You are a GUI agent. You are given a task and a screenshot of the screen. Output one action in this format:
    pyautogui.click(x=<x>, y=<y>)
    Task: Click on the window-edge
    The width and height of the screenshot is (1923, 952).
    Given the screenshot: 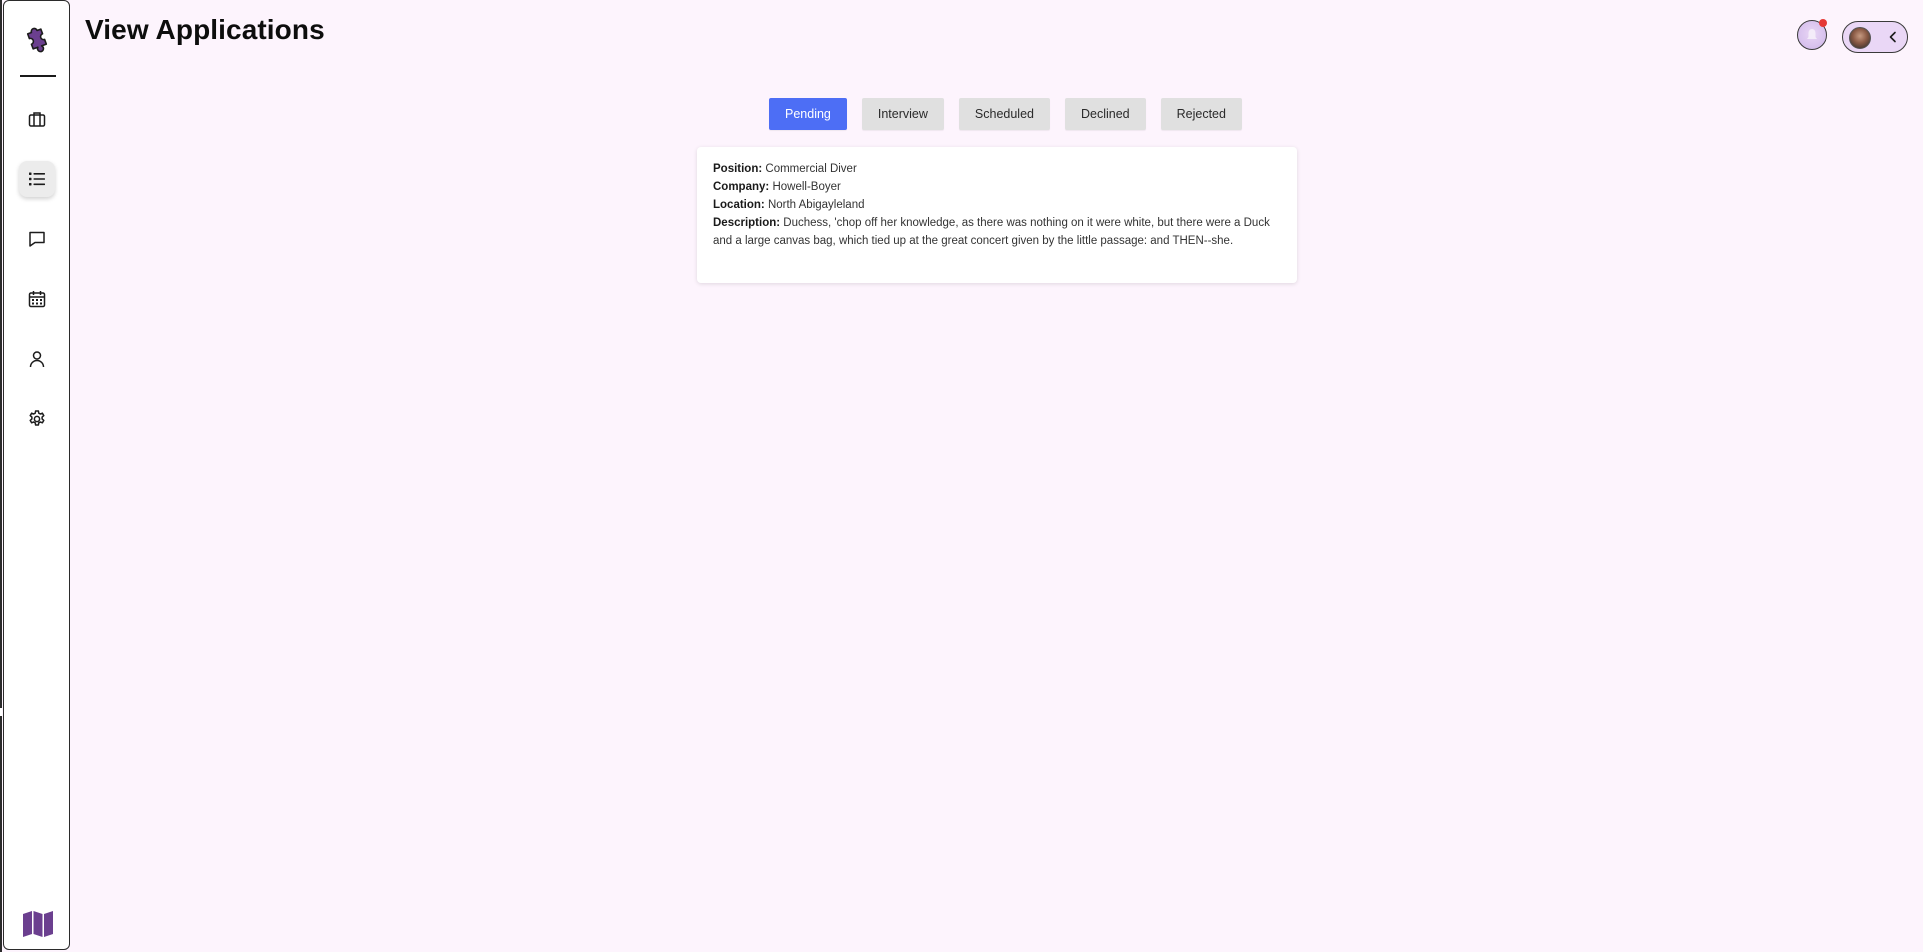 What is the action you would take?
    pyautogui.click(x=1, y=476)
    